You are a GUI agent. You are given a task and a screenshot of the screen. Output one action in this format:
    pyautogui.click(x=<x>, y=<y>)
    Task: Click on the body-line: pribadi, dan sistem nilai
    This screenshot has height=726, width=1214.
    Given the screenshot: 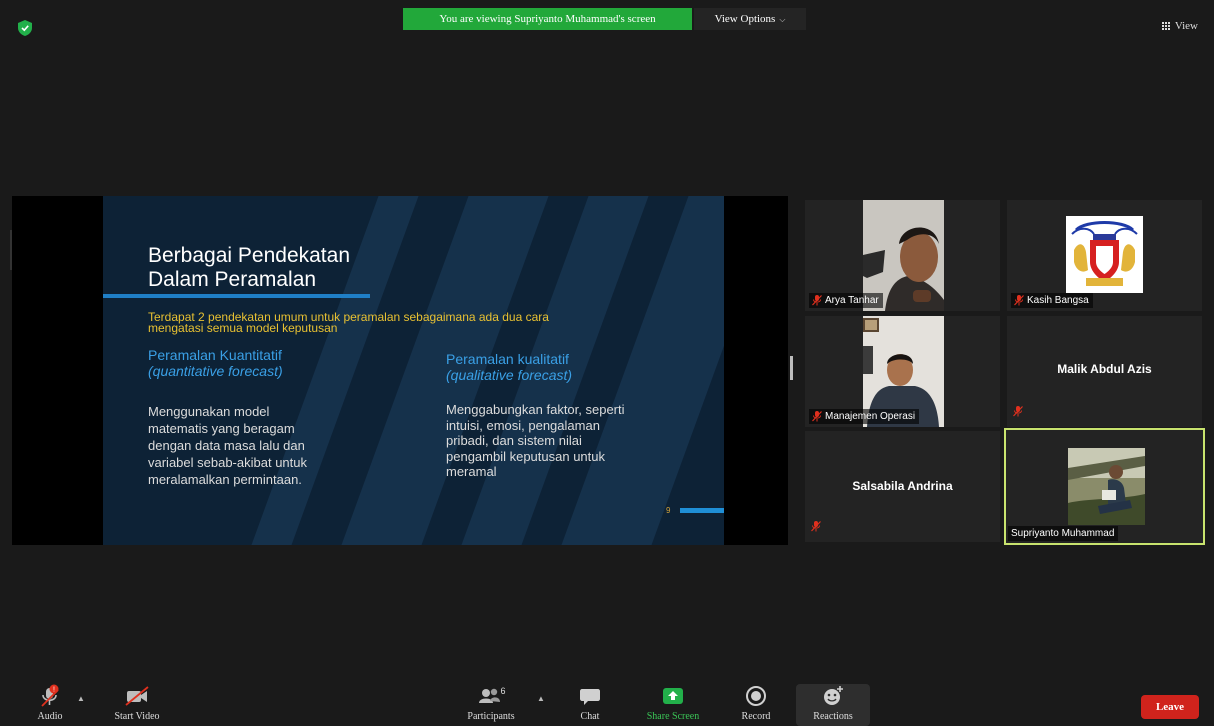 What is the action you would take?
    pyautogui.click(x=514, y=440)
    